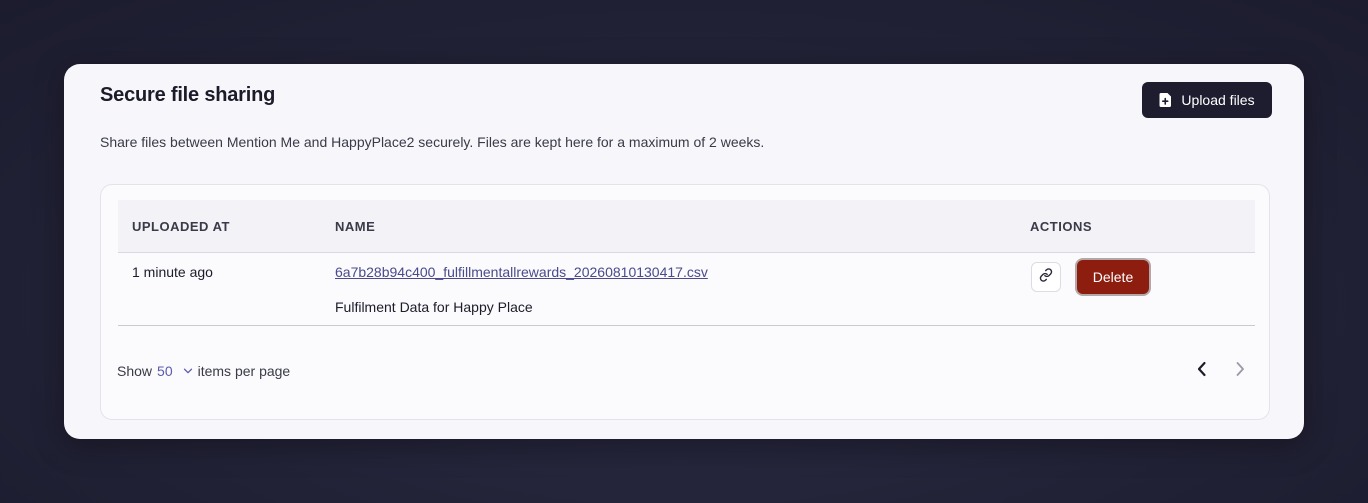 This screenshot has width=1368, height=503. I want to click on chevron-down-icon, so click(188, 371).